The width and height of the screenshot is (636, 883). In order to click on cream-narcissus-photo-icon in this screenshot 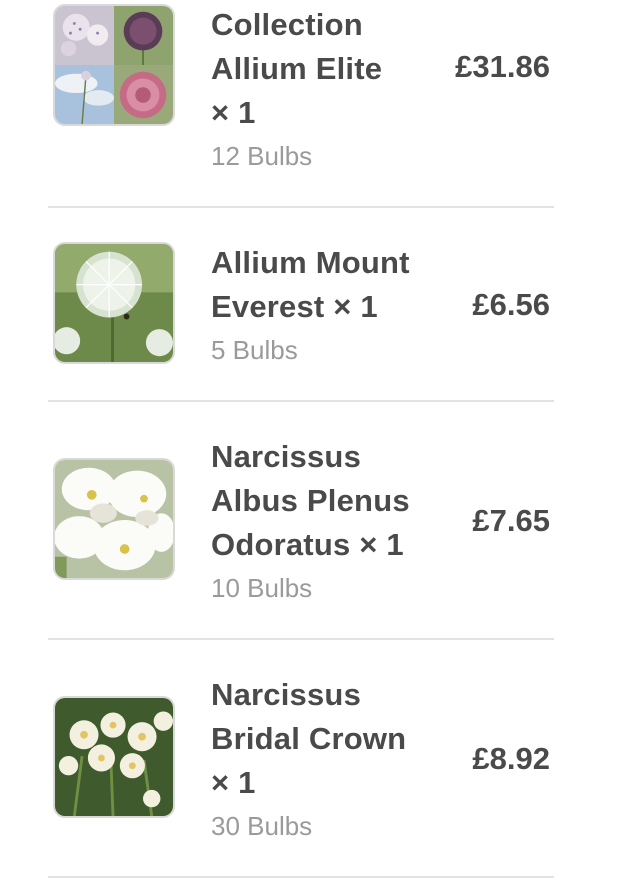, I will do `click(114, 757)`.